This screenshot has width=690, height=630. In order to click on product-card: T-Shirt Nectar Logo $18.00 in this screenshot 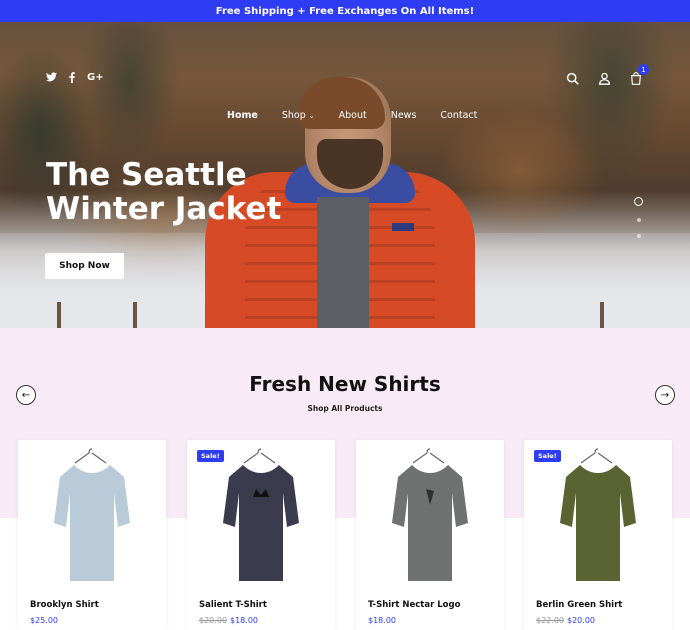, I will do `click(430, 535)`.